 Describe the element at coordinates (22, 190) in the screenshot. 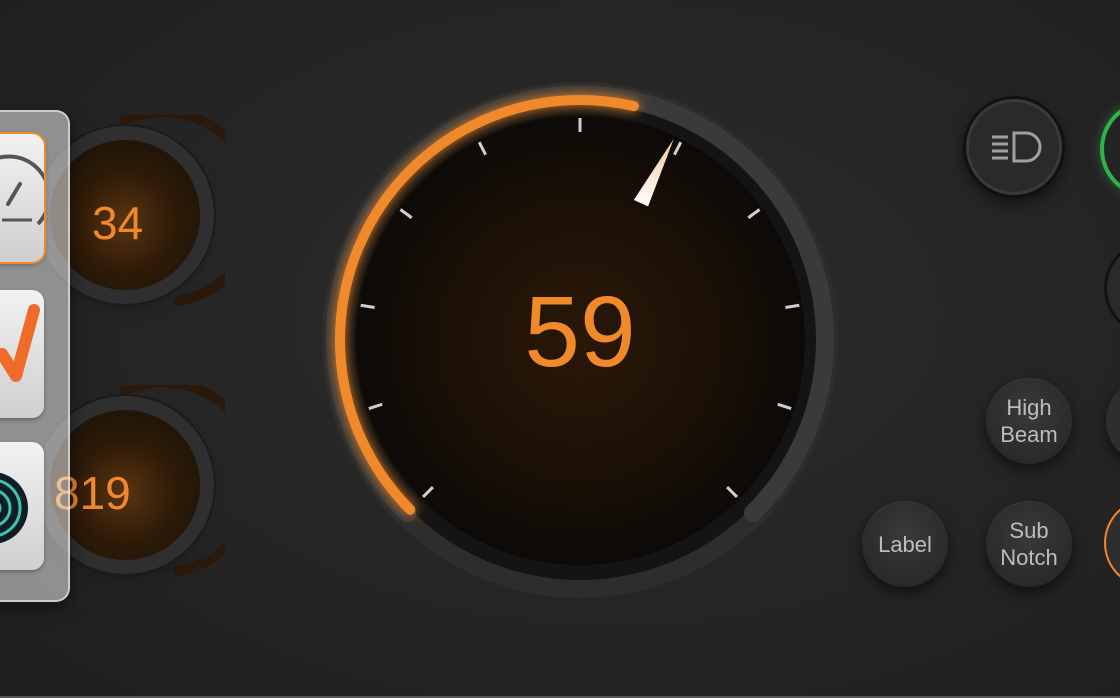

I see `speedometer-icon` at that location.